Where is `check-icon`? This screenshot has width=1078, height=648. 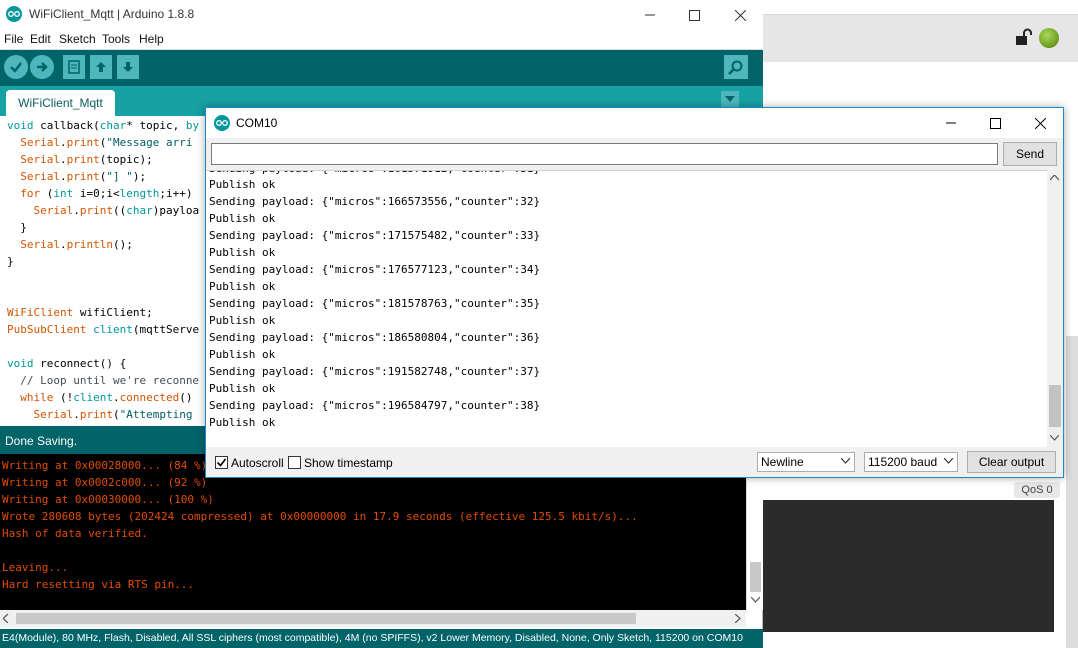
check-icon is located at coordinates (16, 67).